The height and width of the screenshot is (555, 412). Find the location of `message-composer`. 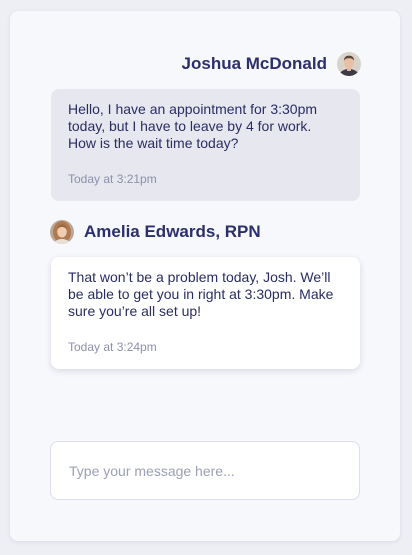

message-composer is located at coordinates (205, 470).